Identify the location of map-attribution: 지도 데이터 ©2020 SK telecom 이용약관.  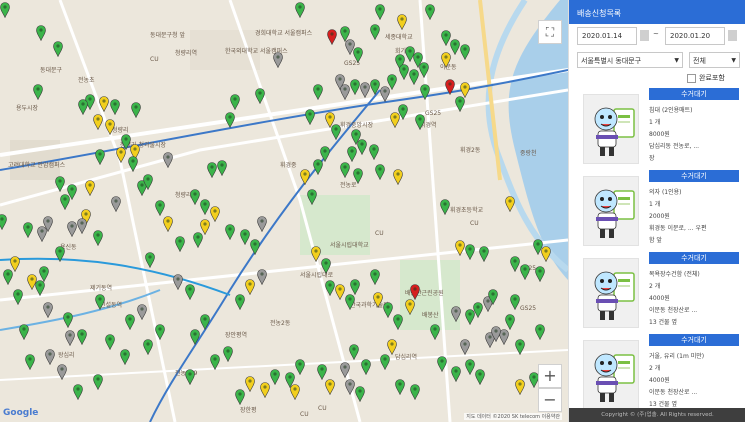
(513, 416).